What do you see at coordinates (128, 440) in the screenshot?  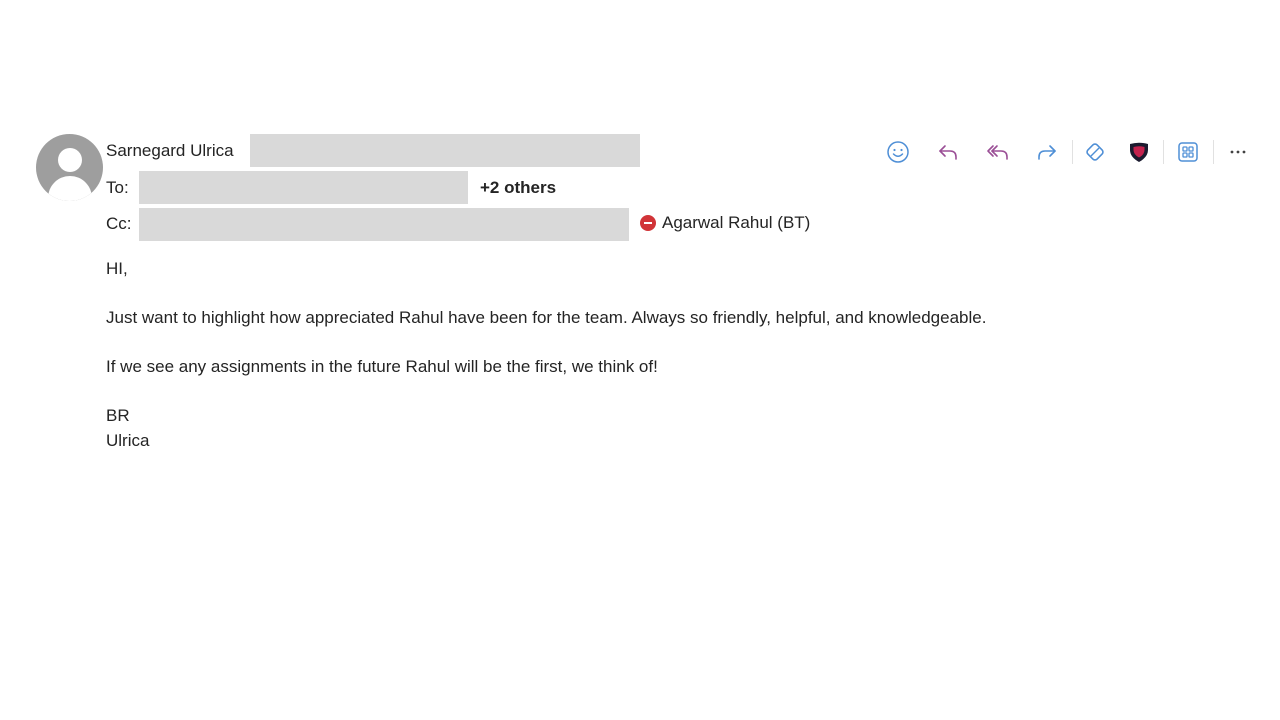 I see `message-signature: Ulrica` at bounding box center [128, 440].